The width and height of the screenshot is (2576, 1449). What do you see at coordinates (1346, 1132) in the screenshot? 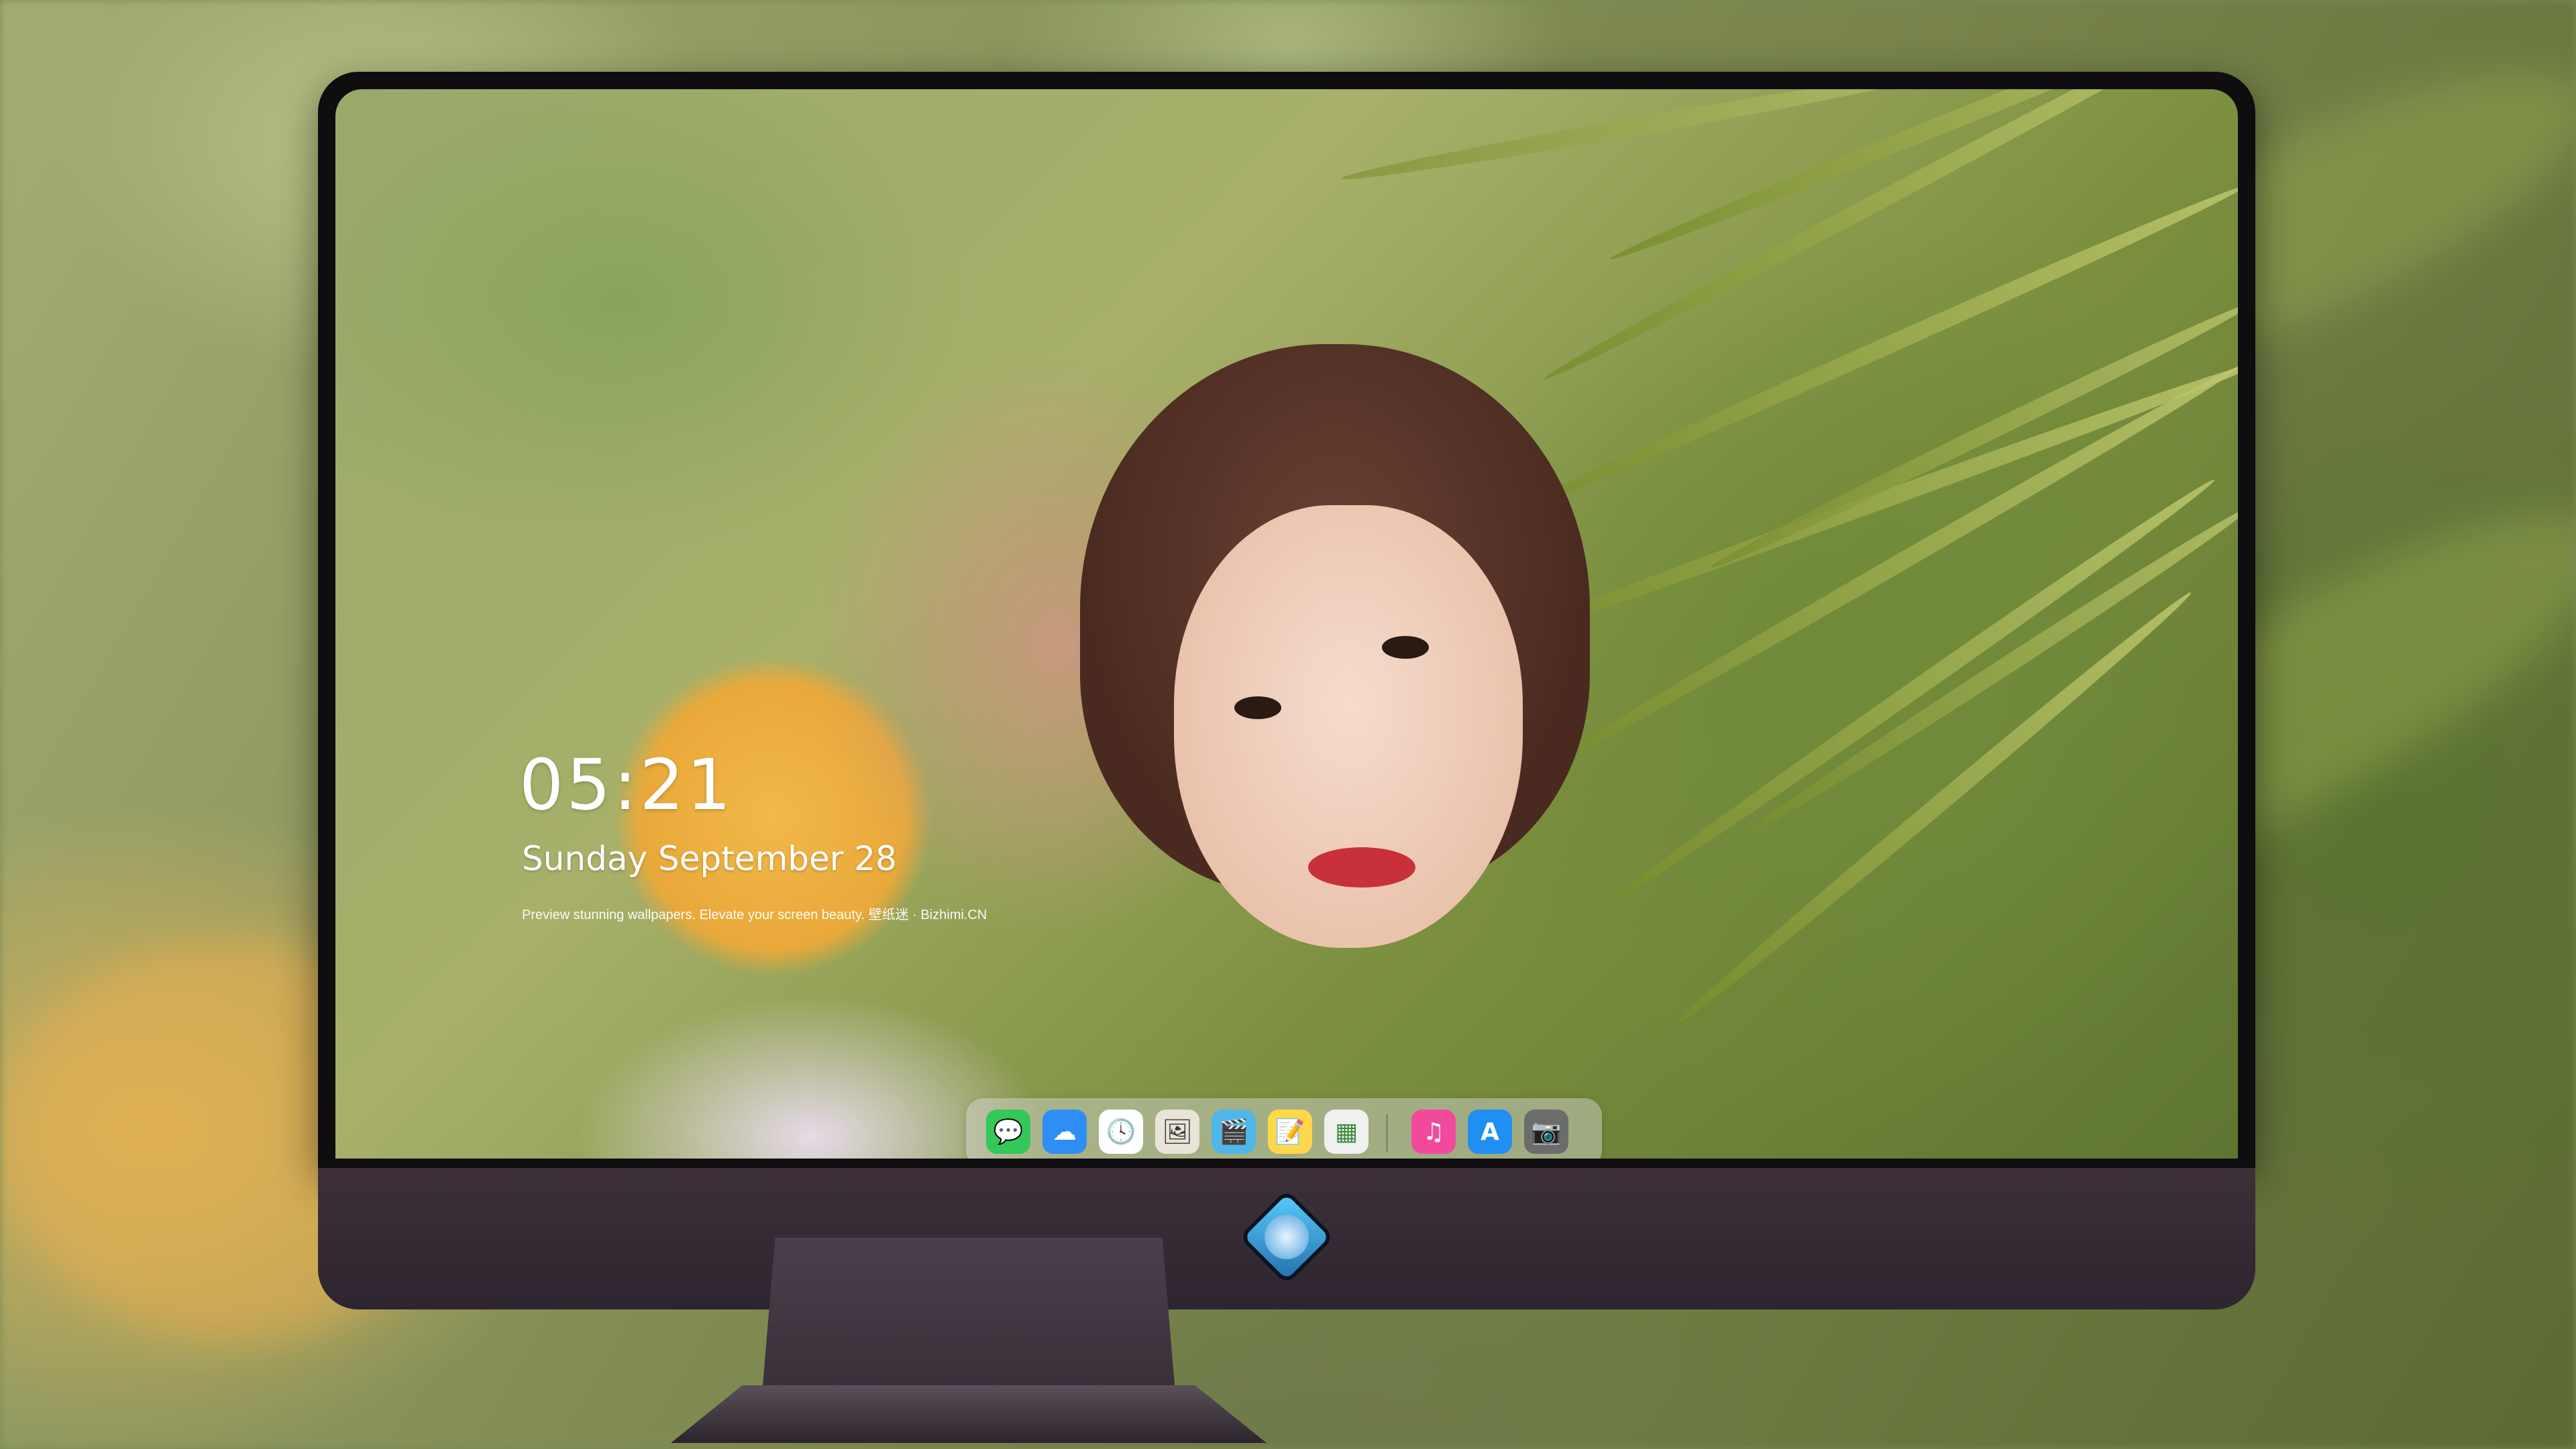
I see `photos-widget-icon: ▦` at bounding box center [1346, 1132].